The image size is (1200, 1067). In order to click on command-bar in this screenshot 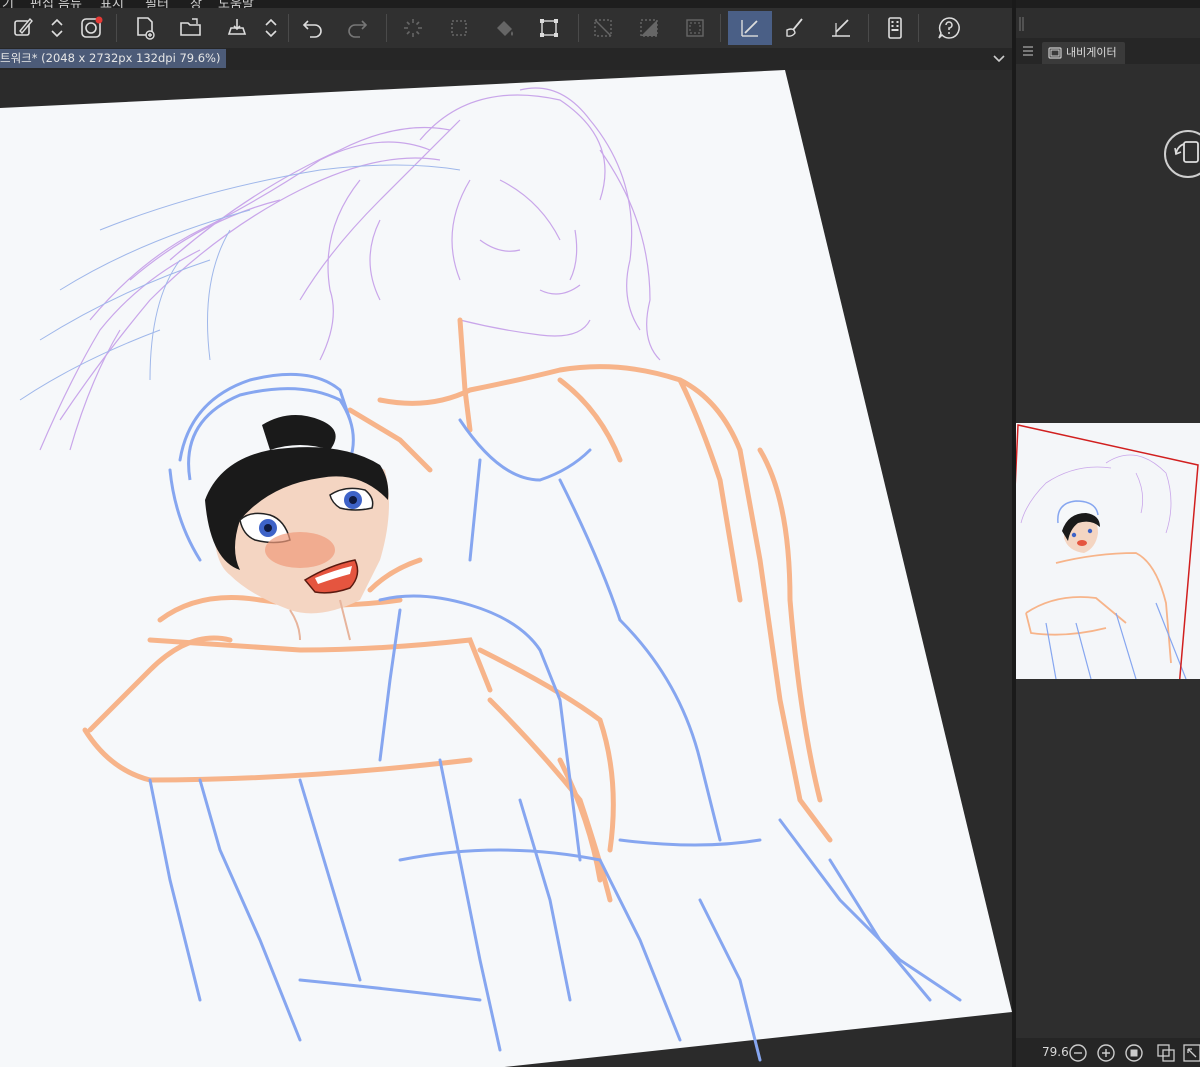, I will do `click(506, 28)`.